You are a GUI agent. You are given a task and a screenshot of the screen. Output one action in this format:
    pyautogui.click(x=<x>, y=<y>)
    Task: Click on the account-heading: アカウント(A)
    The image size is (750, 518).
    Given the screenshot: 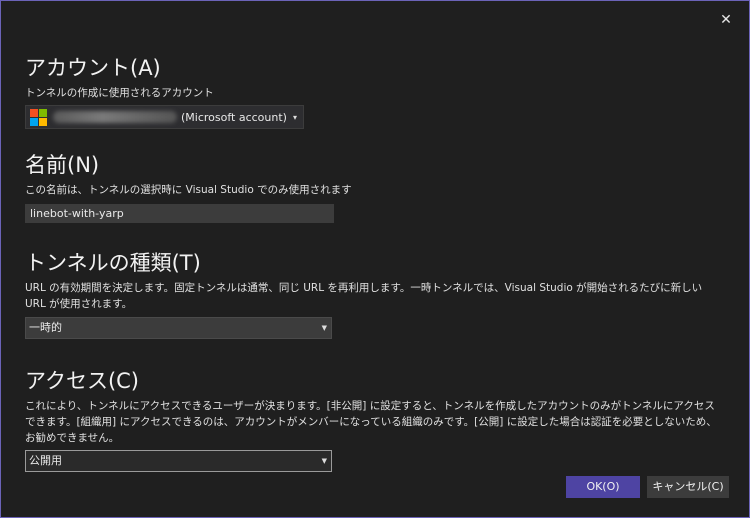 What is the action you would take?
    pyautogui.click(x=93, y=68)
    